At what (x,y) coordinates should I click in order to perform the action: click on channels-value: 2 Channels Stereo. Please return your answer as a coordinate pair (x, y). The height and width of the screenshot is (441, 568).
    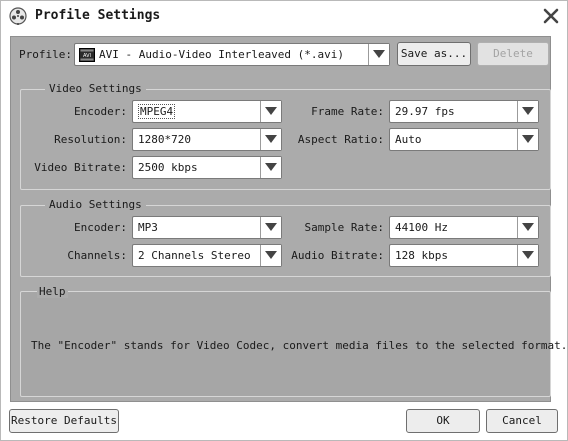
    Looking at the image, I should click on (194, 255).